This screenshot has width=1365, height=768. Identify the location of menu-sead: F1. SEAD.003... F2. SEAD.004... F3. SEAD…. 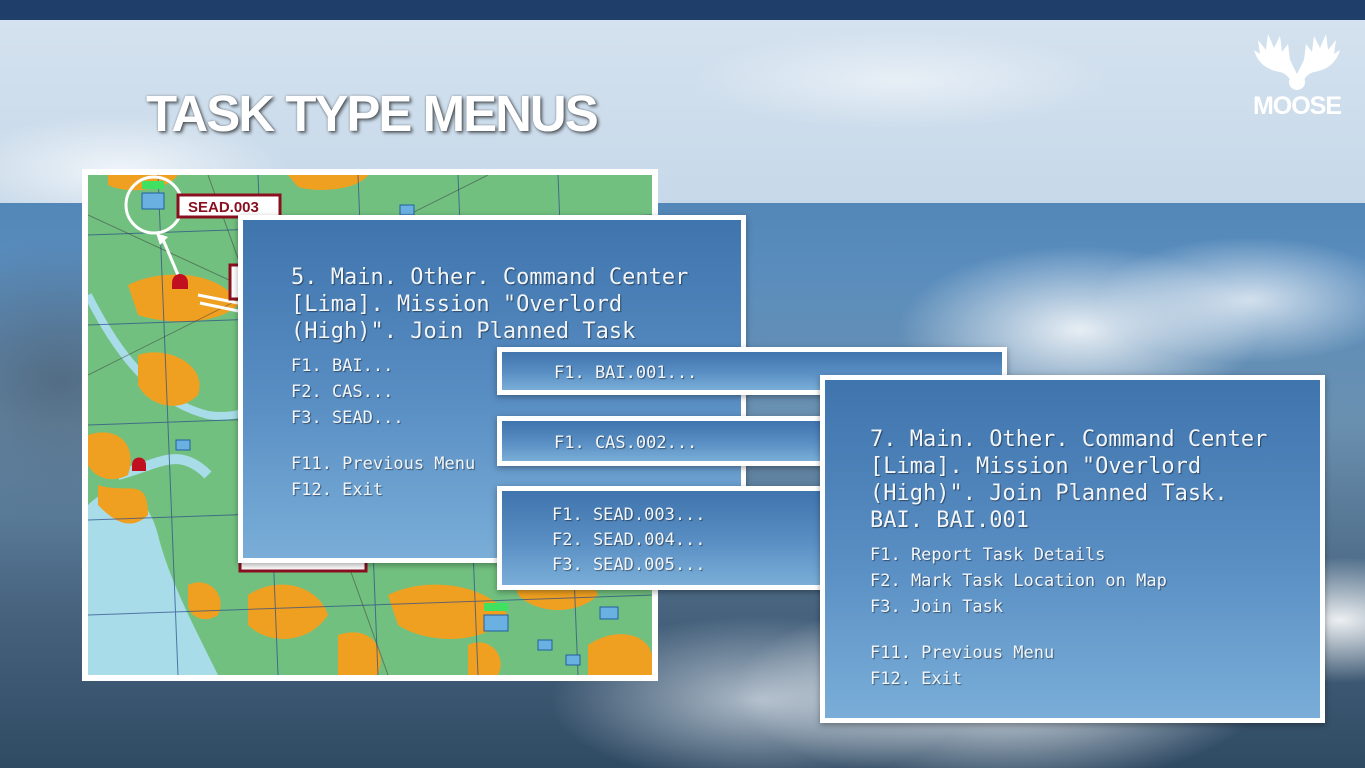
(662, 538).